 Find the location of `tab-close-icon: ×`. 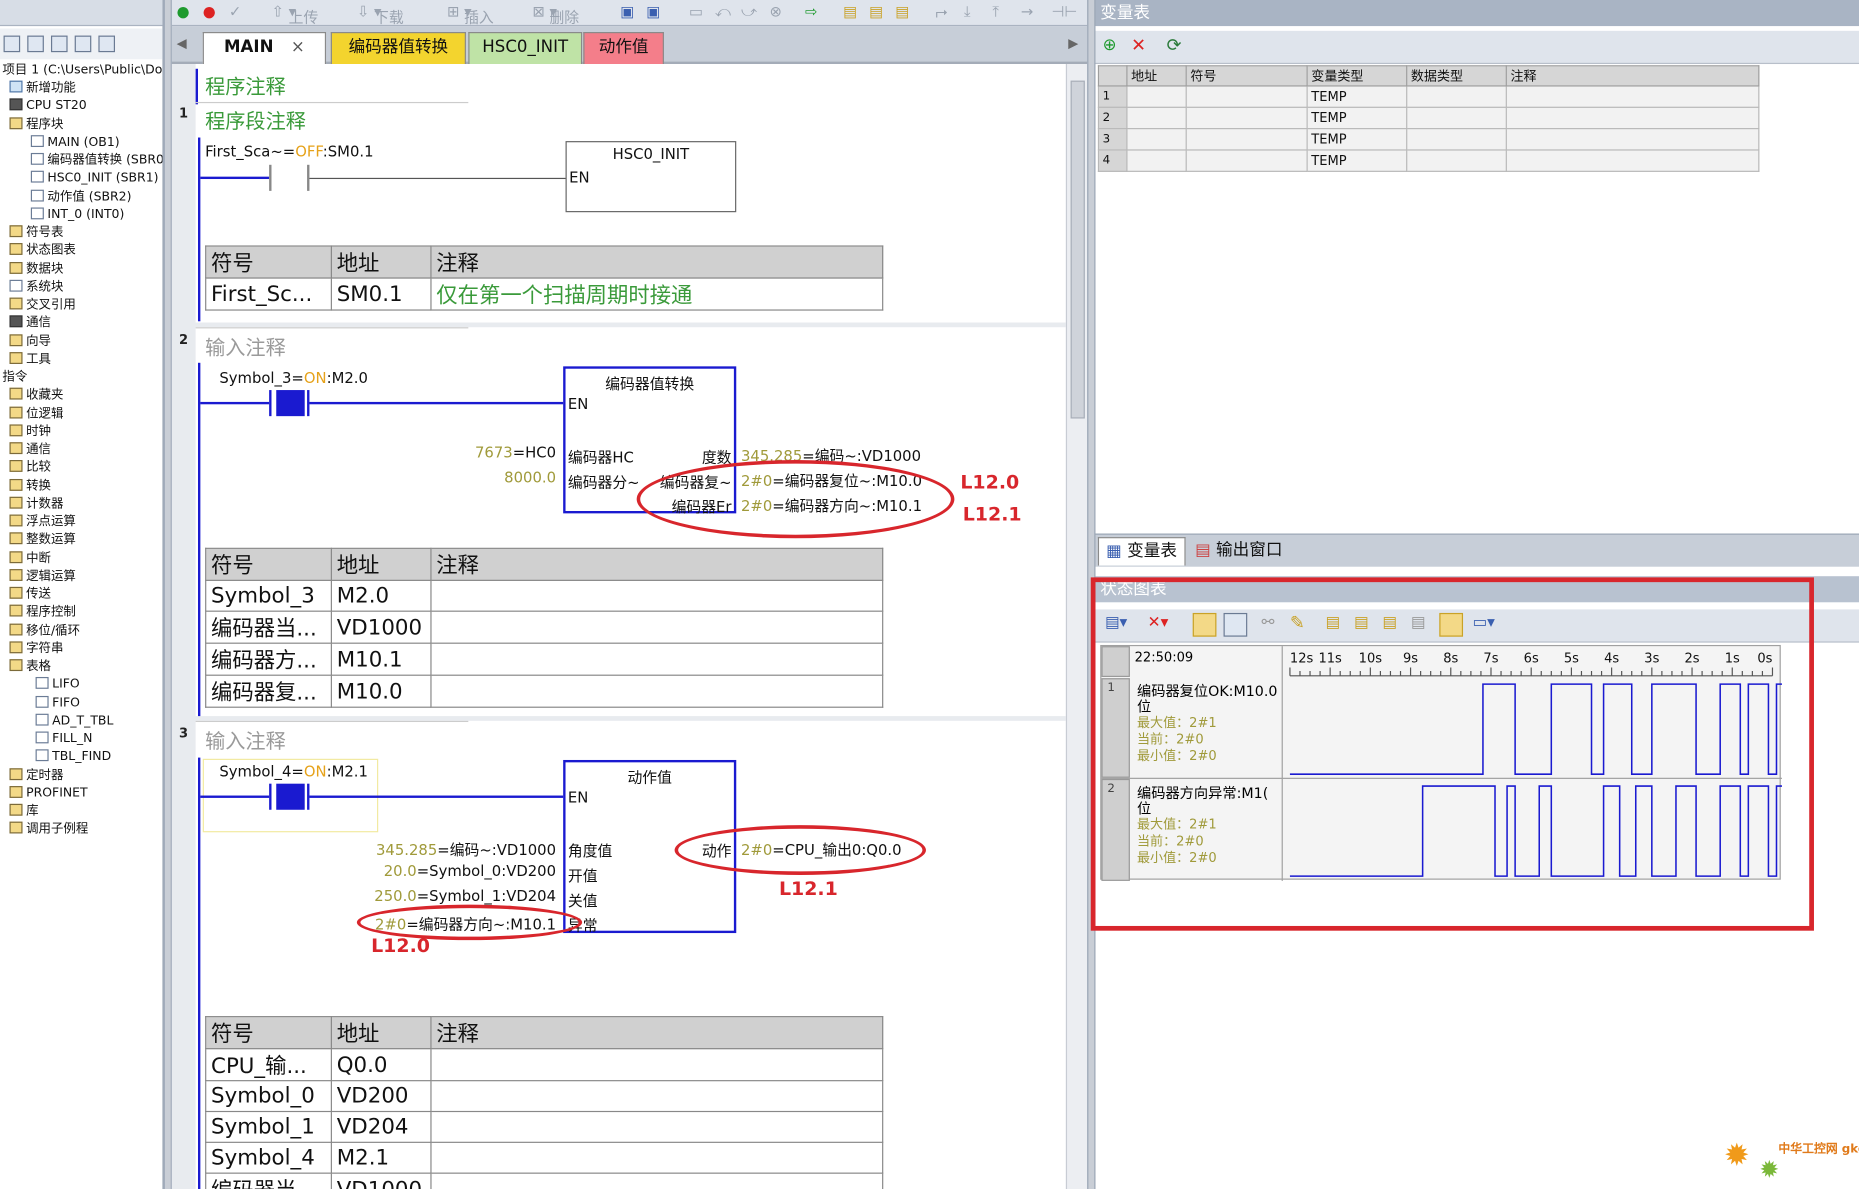

tab-close-icon: × is located at coordinates (298, 47).